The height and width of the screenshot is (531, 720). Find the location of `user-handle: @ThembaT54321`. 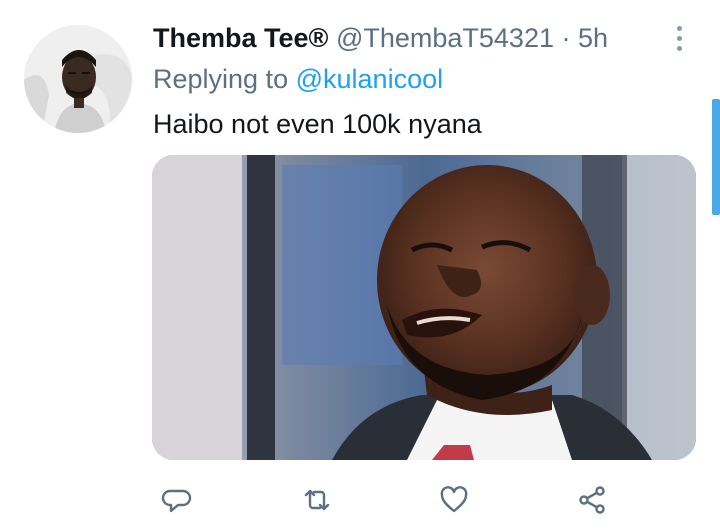

user-handle: @ThembaT54321 is located at coordinates (445, 38).